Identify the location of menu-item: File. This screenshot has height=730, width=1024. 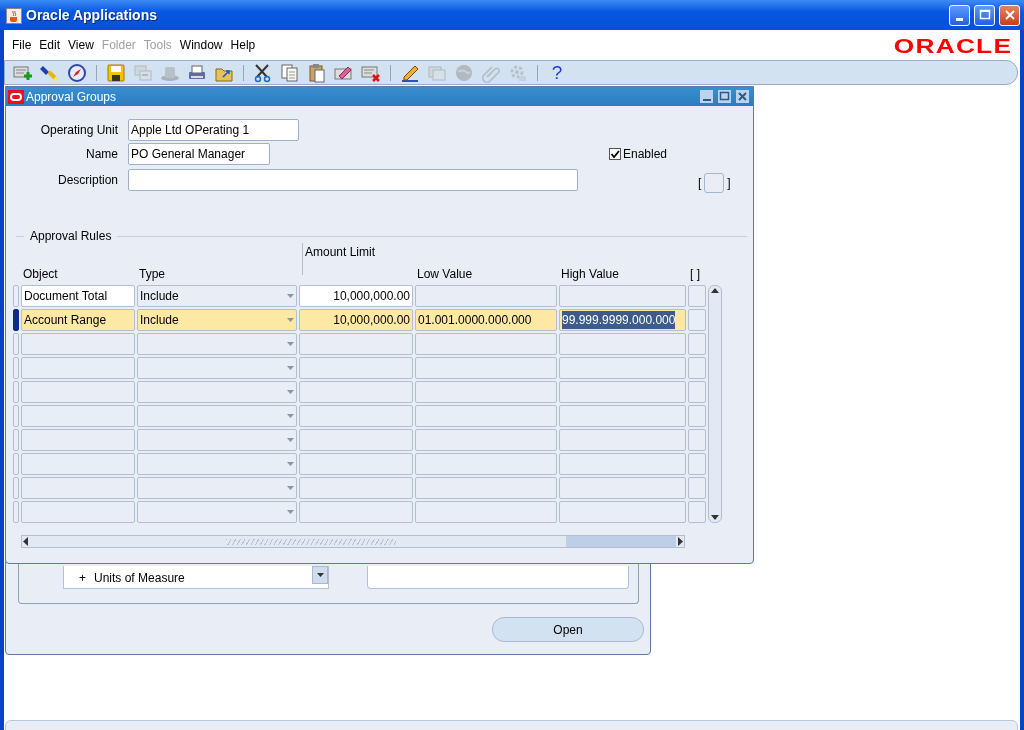
(22, 45).